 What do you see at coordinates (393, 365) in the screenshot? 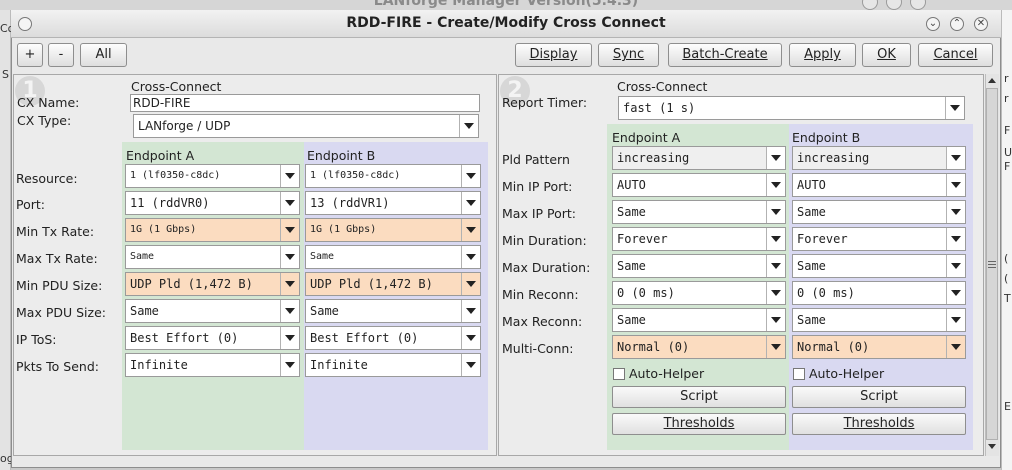
I see `pkts-to-send-b-select: Infinite` at bounding box center [393, 365].